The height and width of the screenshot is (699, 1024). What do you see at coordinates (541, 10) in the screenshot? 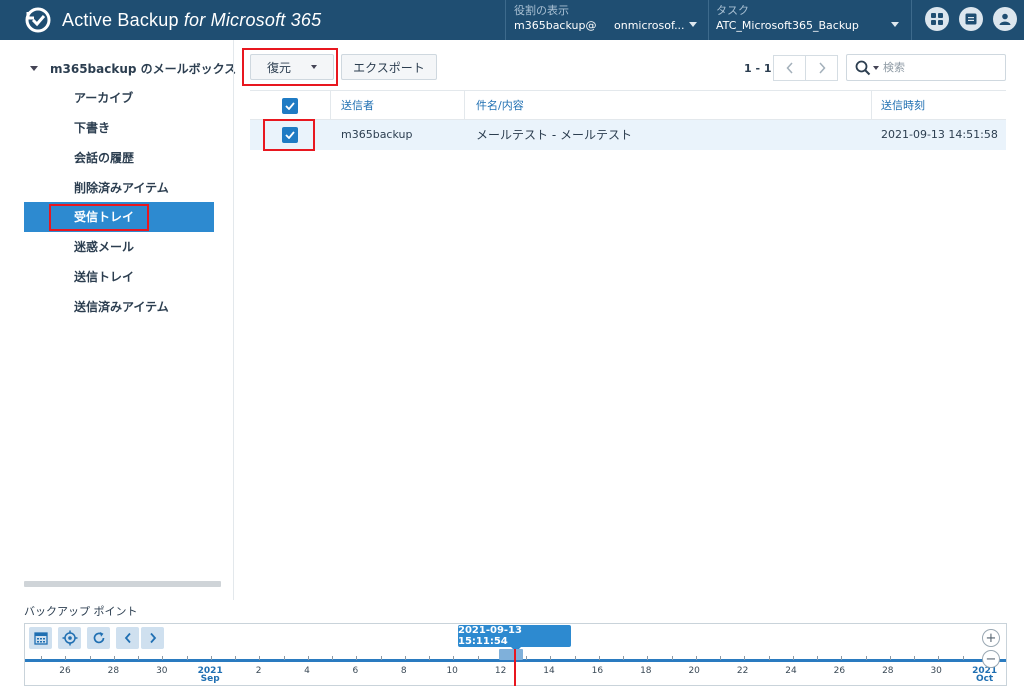
I see `role-view-label: 役割の表示` at bounding box center [541, 10].